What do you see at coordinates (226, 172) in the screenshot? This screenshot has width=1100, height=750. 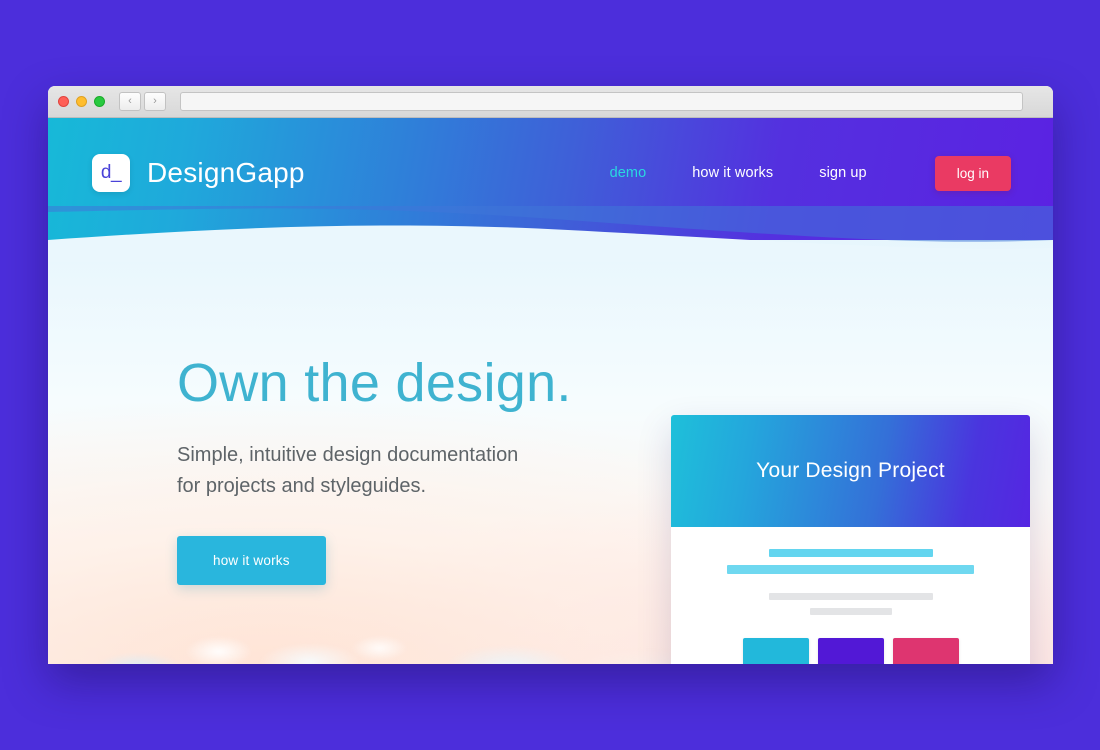 I see `brand-name: DesignGapp` at bounding box center [226, 172].